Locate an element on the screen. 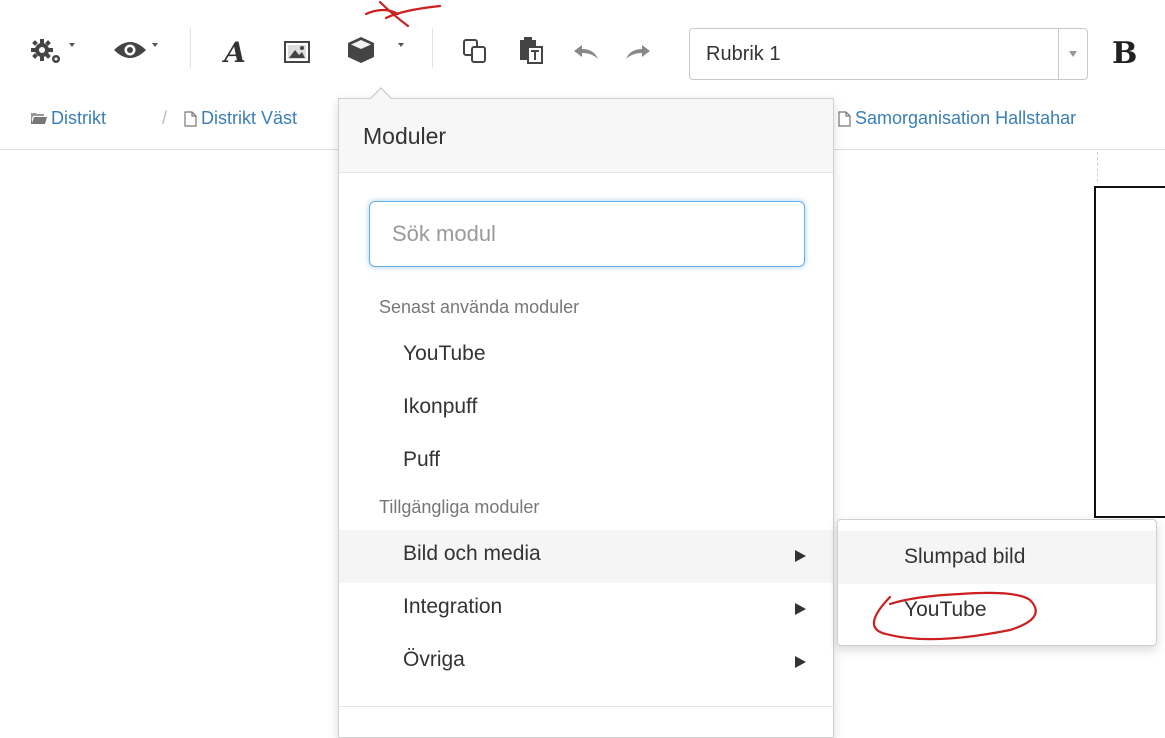  recent-module-youtube: YouTube is located at coordinates (586, 356).